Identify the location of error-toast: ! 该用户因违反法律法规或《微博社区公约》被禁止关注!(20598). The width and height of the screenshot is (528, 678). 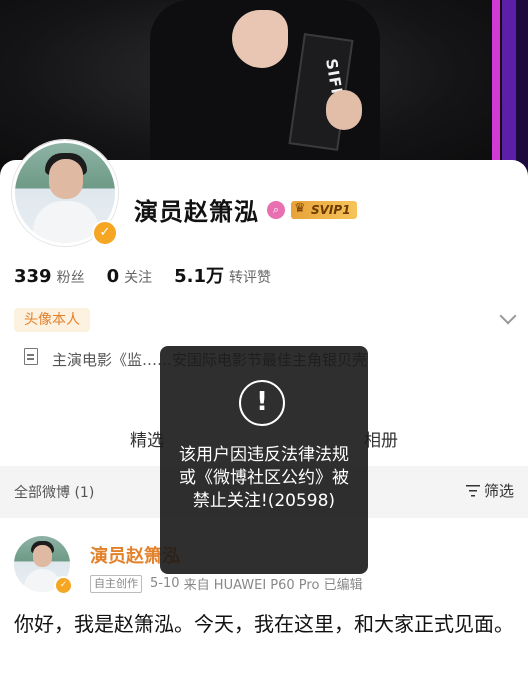
(264, 460).